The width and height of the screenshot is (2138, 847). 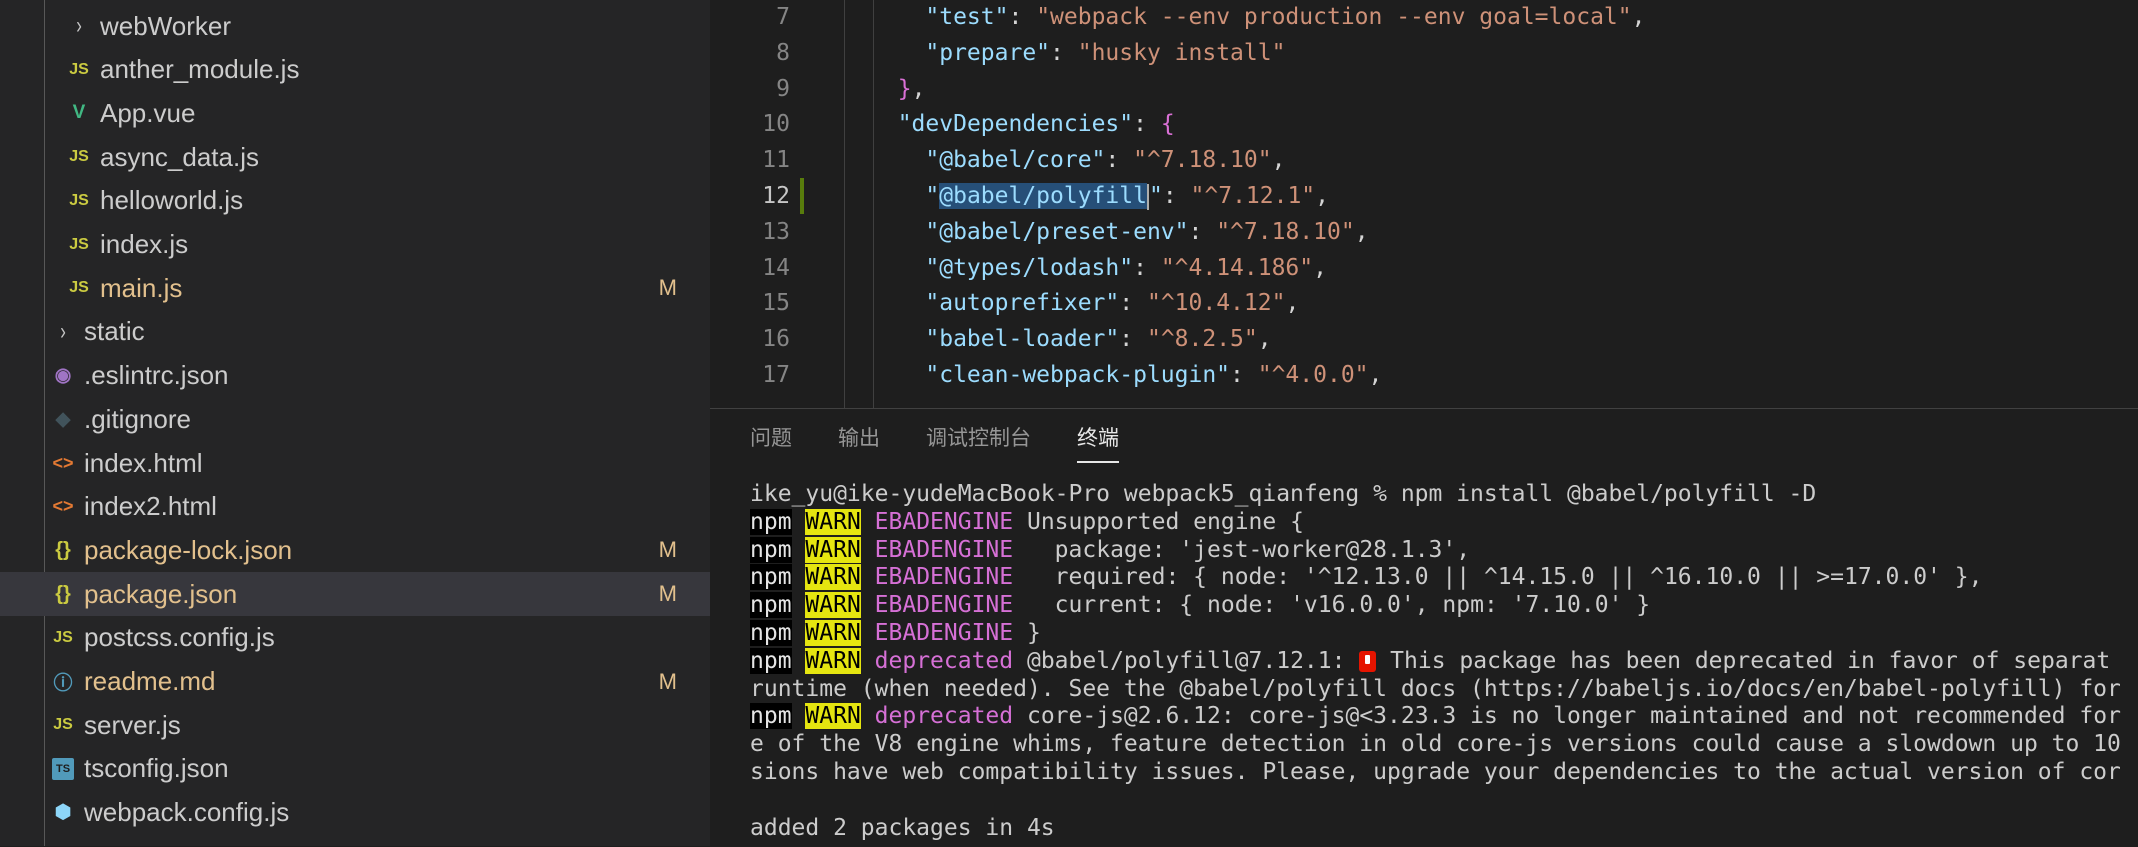 I want to click on code-token: "^4.14.186", so click(x=1237, y=267).